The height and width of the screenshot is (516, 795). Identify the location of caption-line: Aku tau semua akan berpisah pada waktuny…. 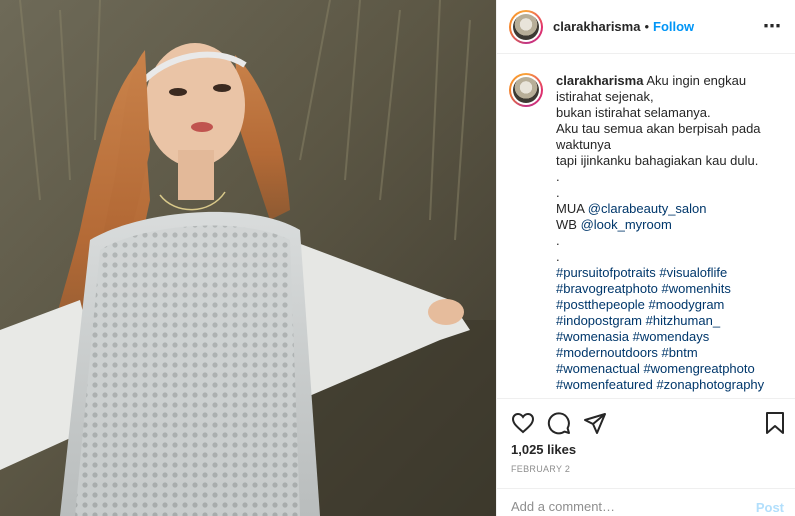
(658, 136).